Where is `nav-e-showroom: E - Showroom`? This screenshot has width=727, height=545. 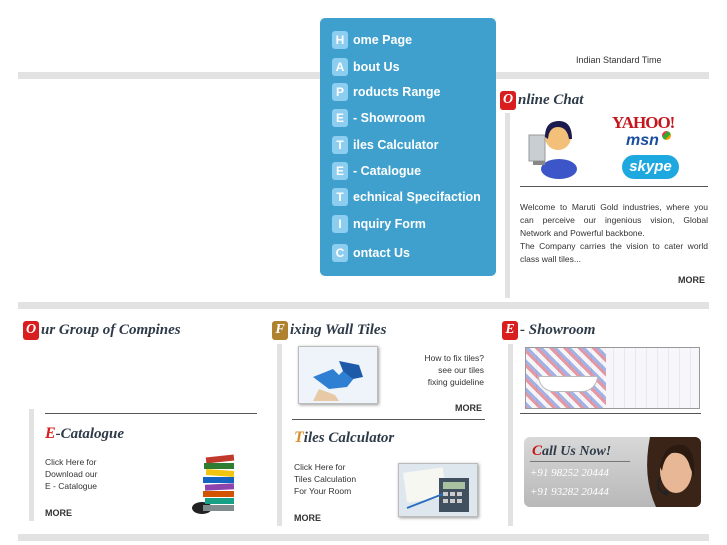 nav-e-showroom: E - Showroom is located at coordinates (378, 118).